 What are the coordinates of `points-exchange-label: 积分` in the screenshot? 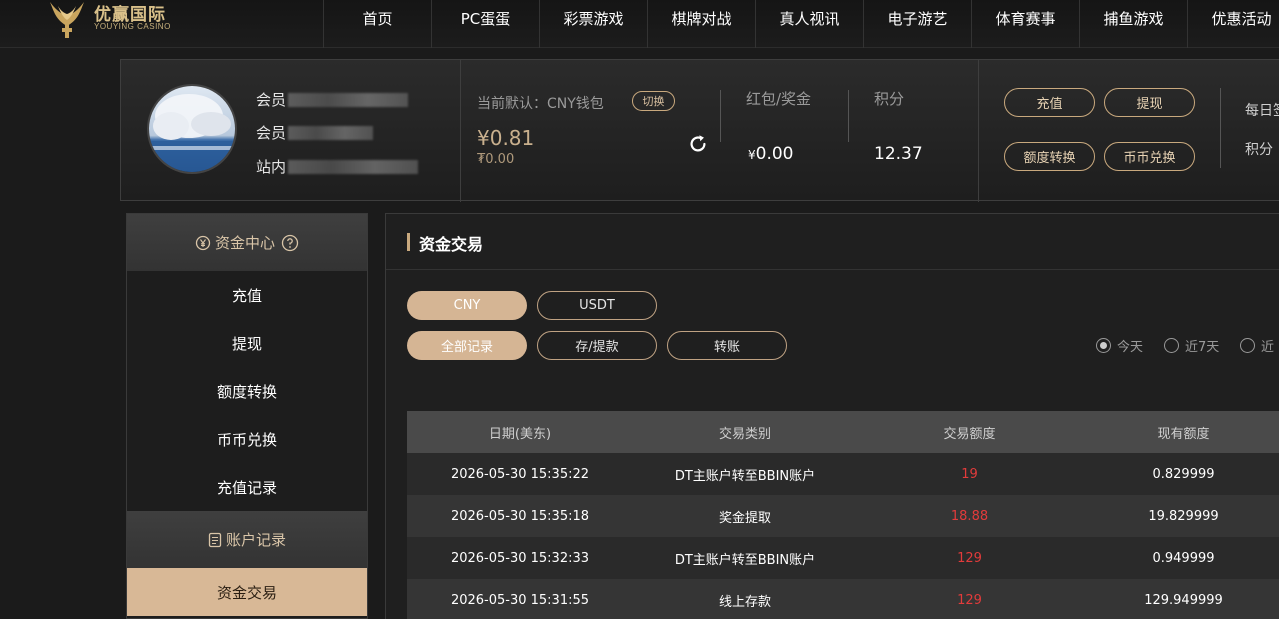 It's located at (1259, 149).